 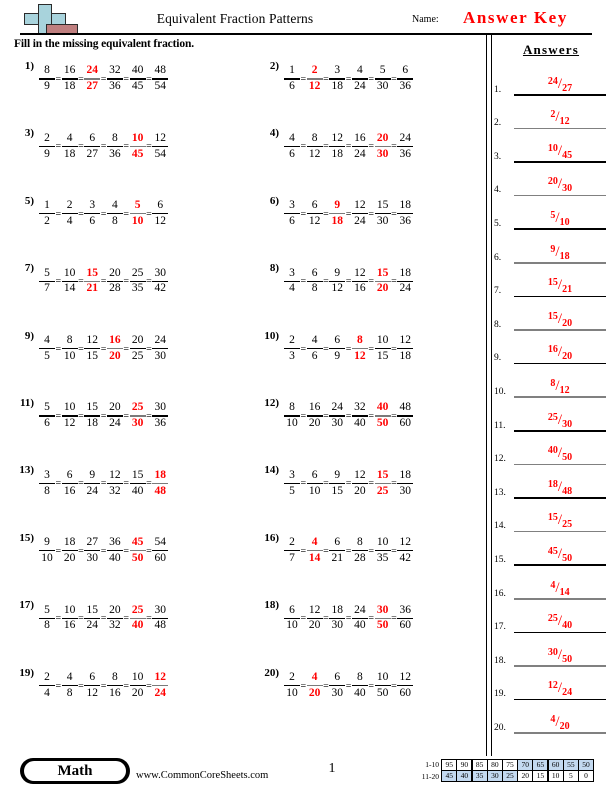 I want to click on answer-value: 10/45, so click(x=560, y=151).